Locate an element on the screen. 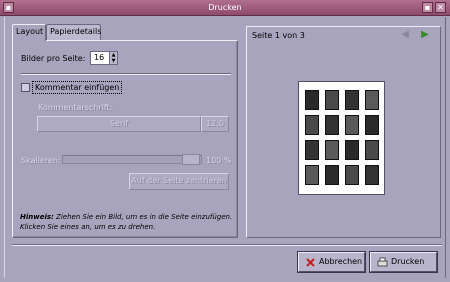 This screenshot has width=450, height=282. spin-arrows-icon: ▲ ▼ is located at coordinates (113, 58).